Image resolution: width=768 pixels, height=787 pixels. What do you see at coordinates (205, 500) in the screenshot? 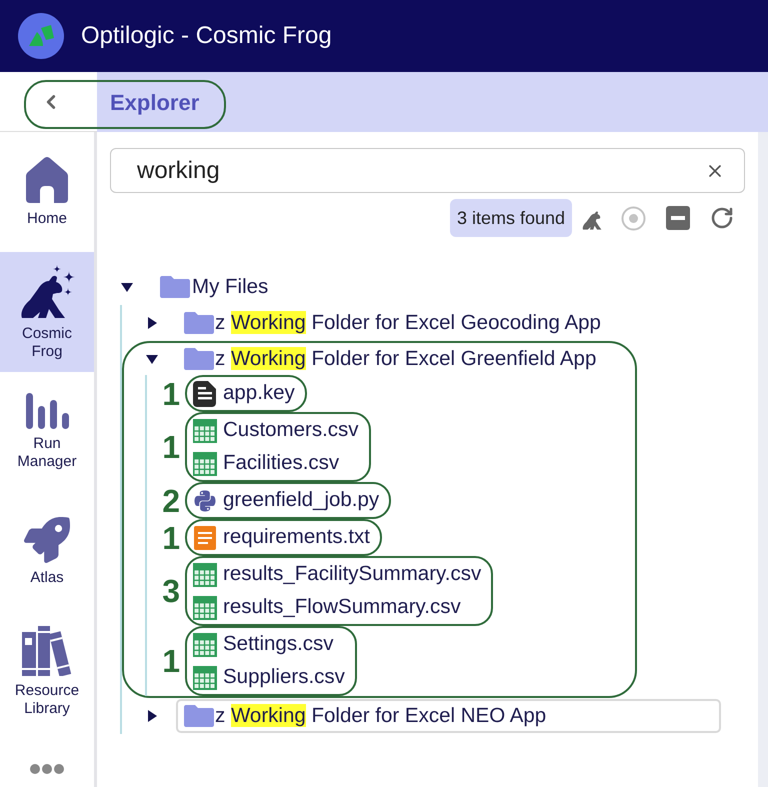
I see `python-icon` at bounding box center [205, 500].